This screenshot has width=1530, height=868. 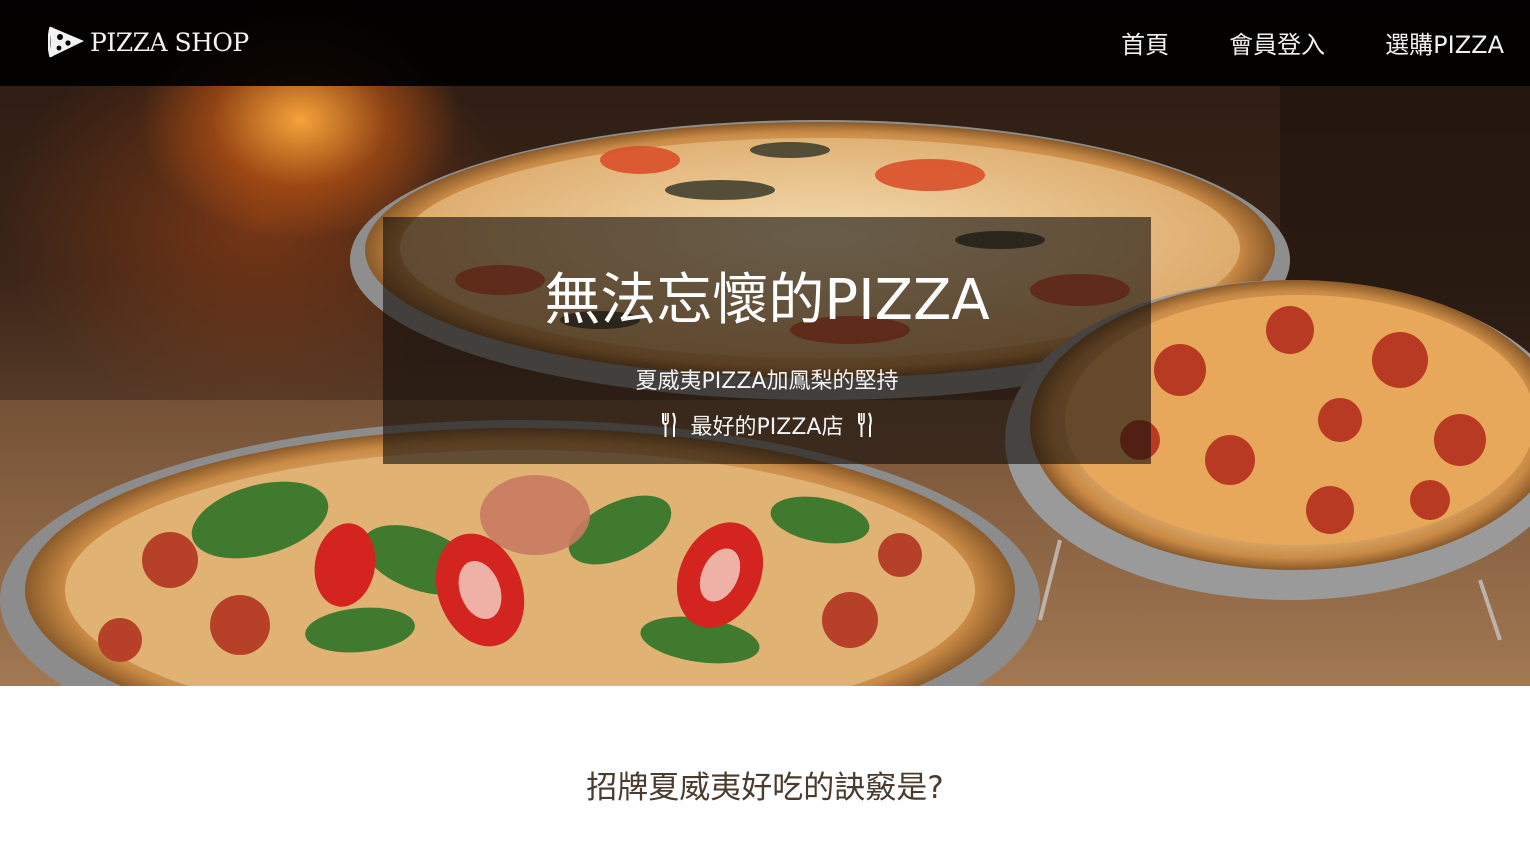 I want to click on brand-logo-link: PIZZA SHOP, so click(x=148, y=42).